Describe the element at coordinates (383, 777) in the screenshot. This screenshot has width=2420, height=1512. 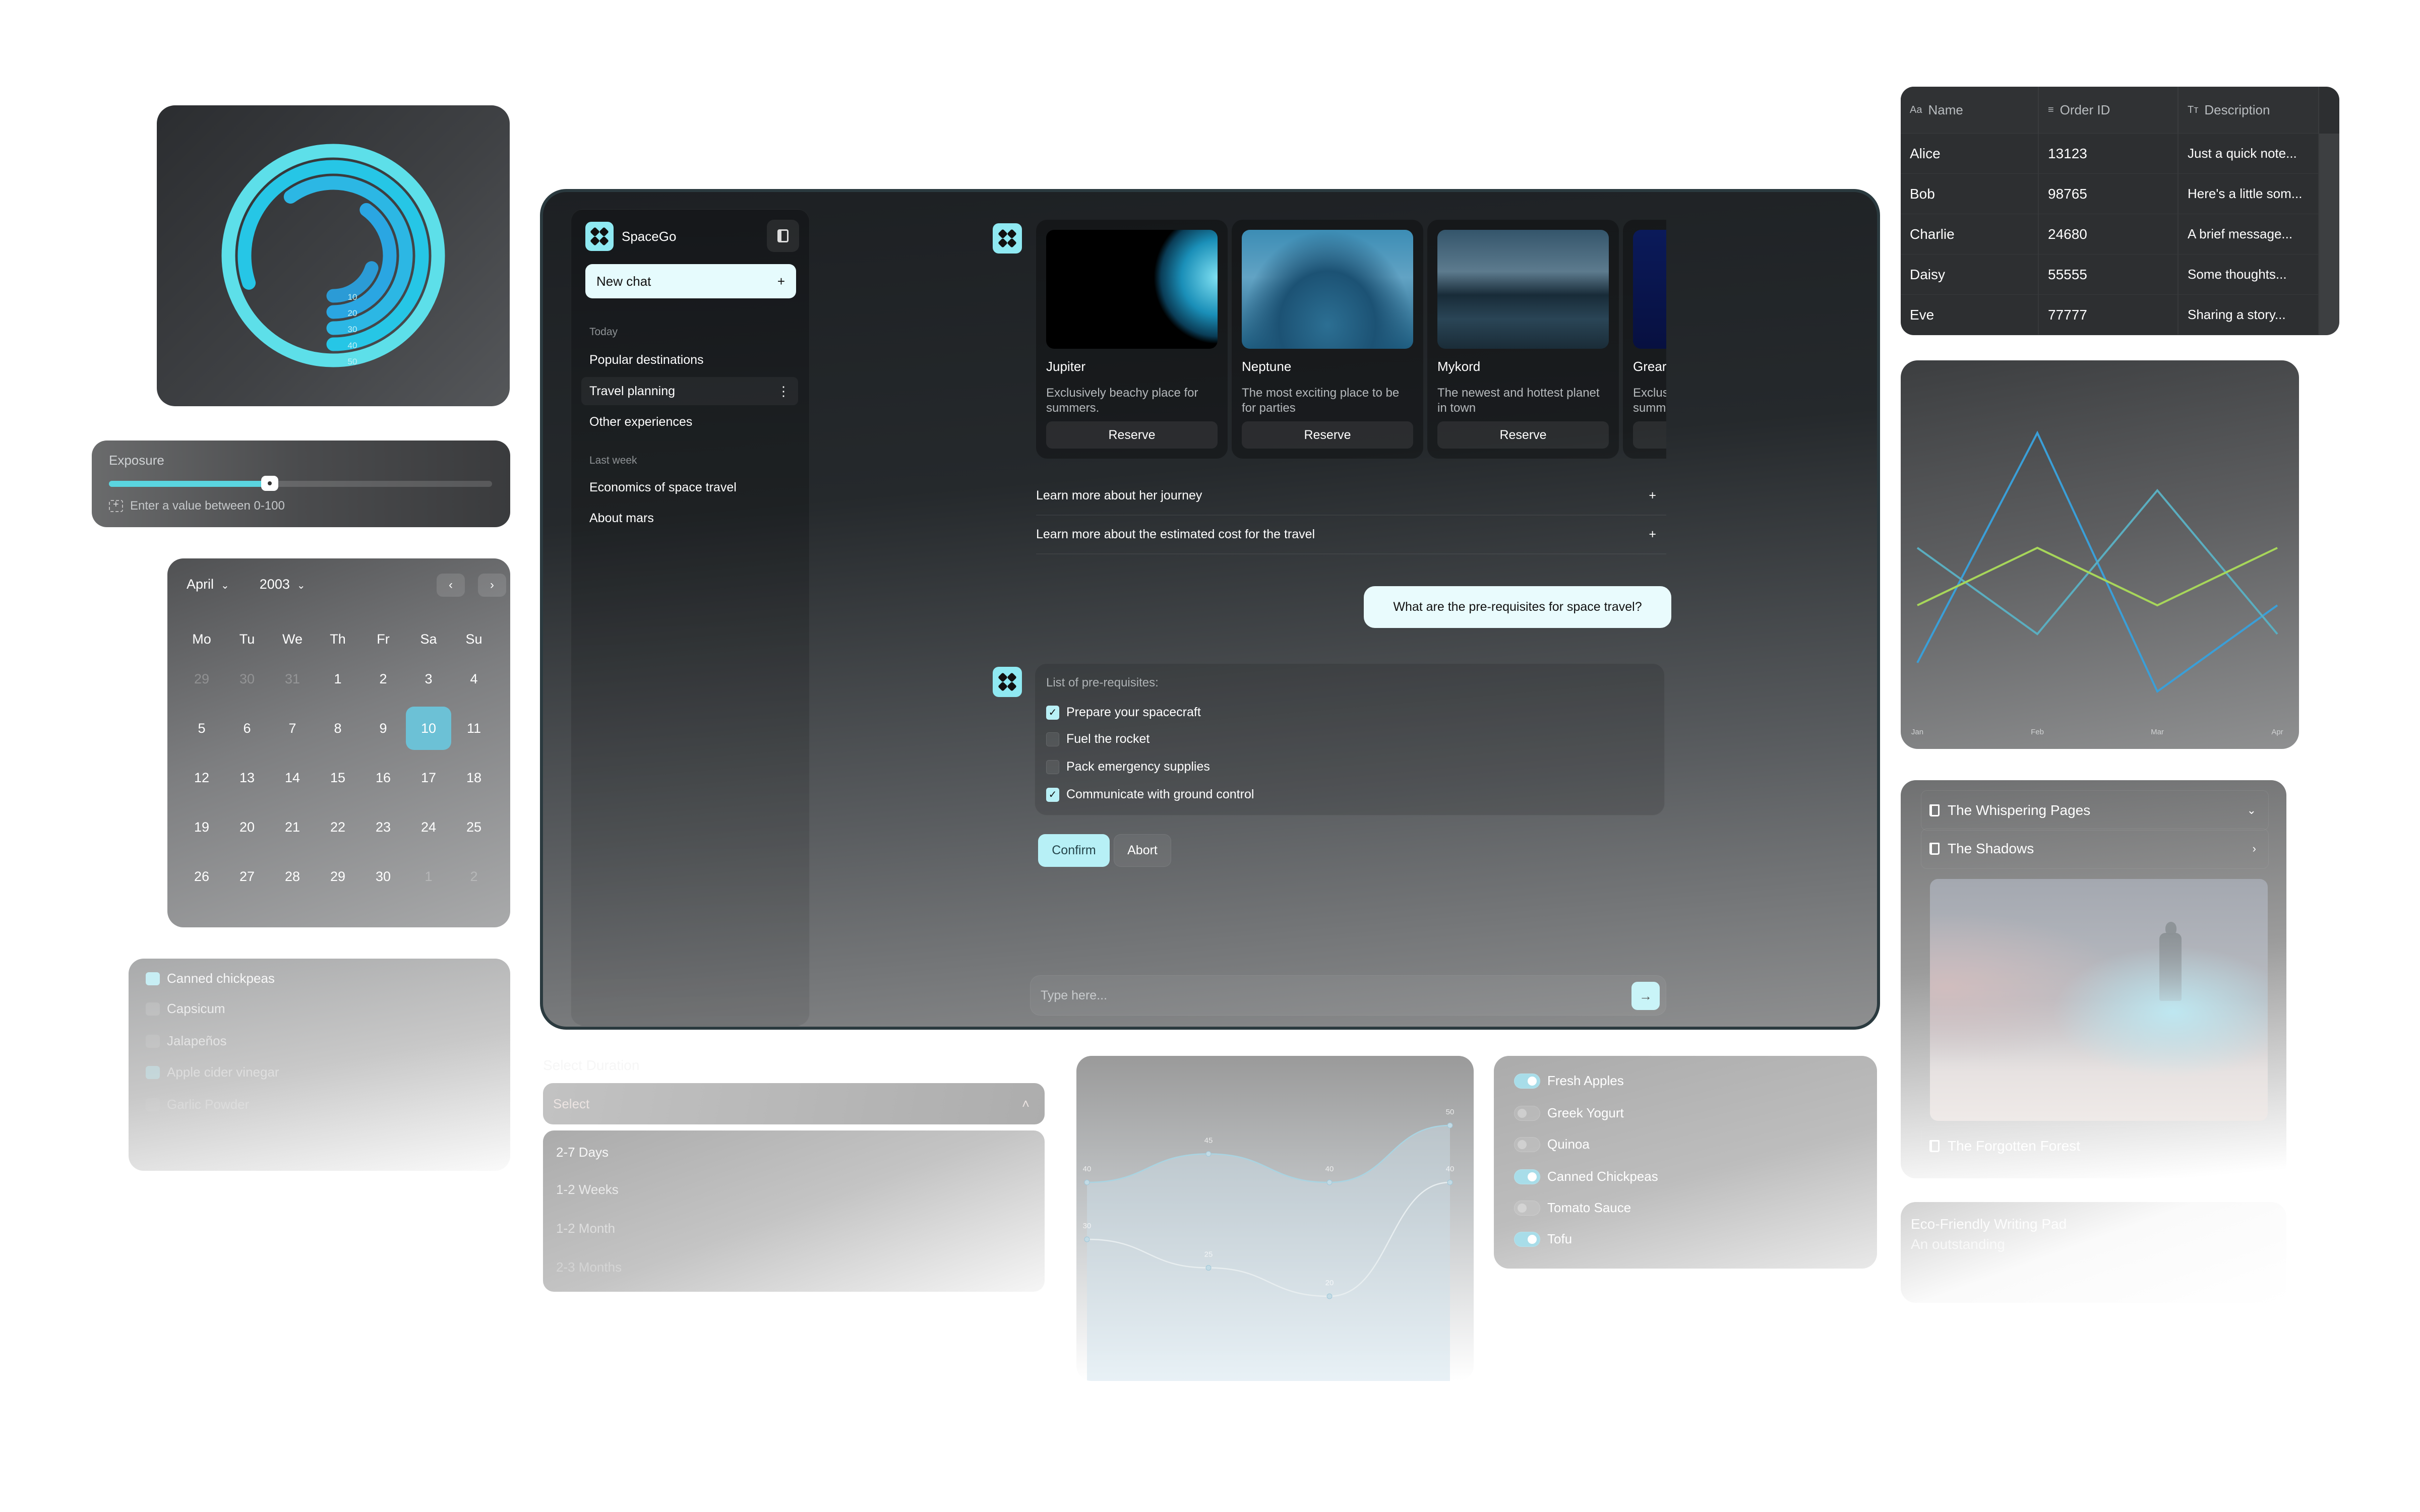
I see `calendar-day: 16` at that location.